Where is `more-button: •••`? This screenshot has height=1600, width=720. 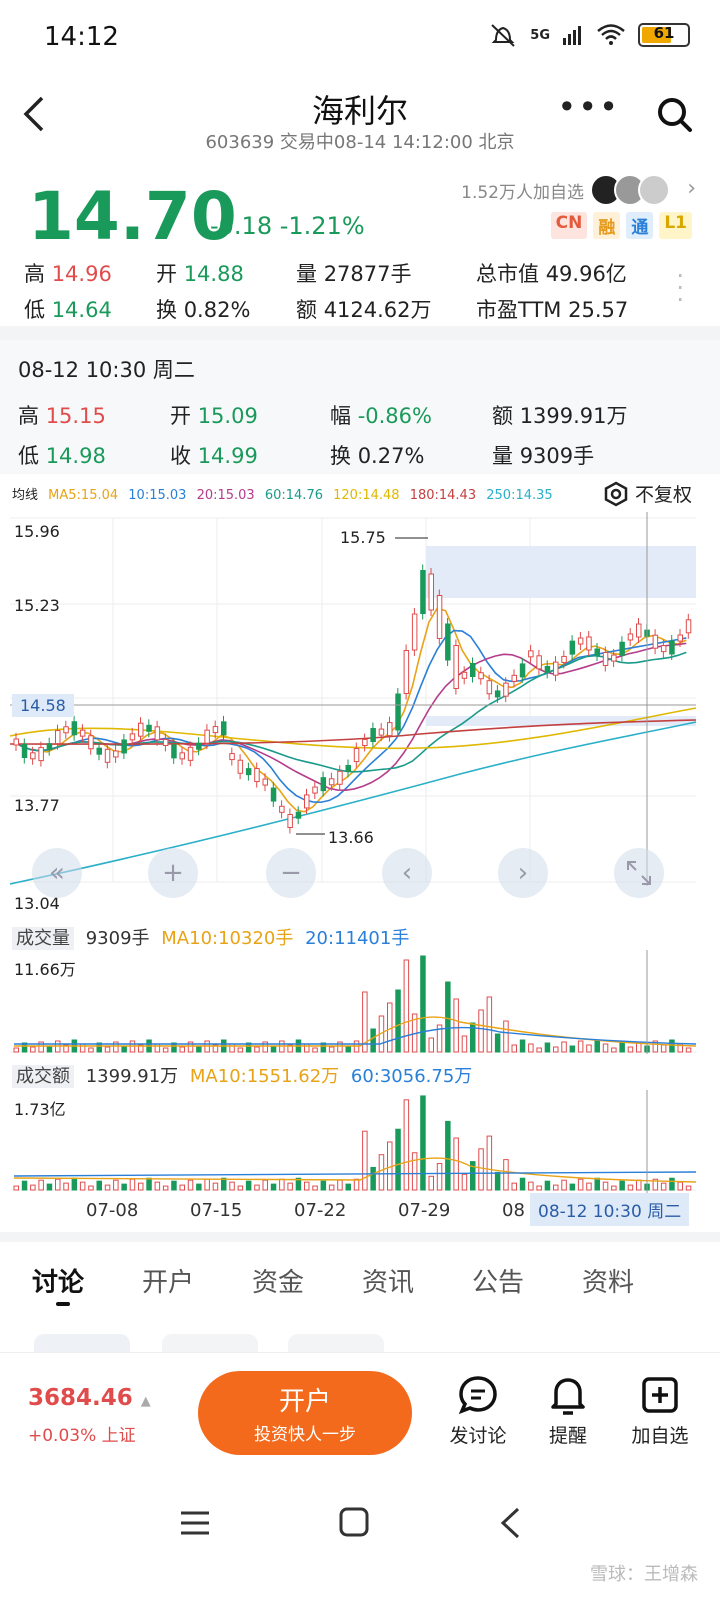 more-button: ••• is located at coordinates (588, 107).